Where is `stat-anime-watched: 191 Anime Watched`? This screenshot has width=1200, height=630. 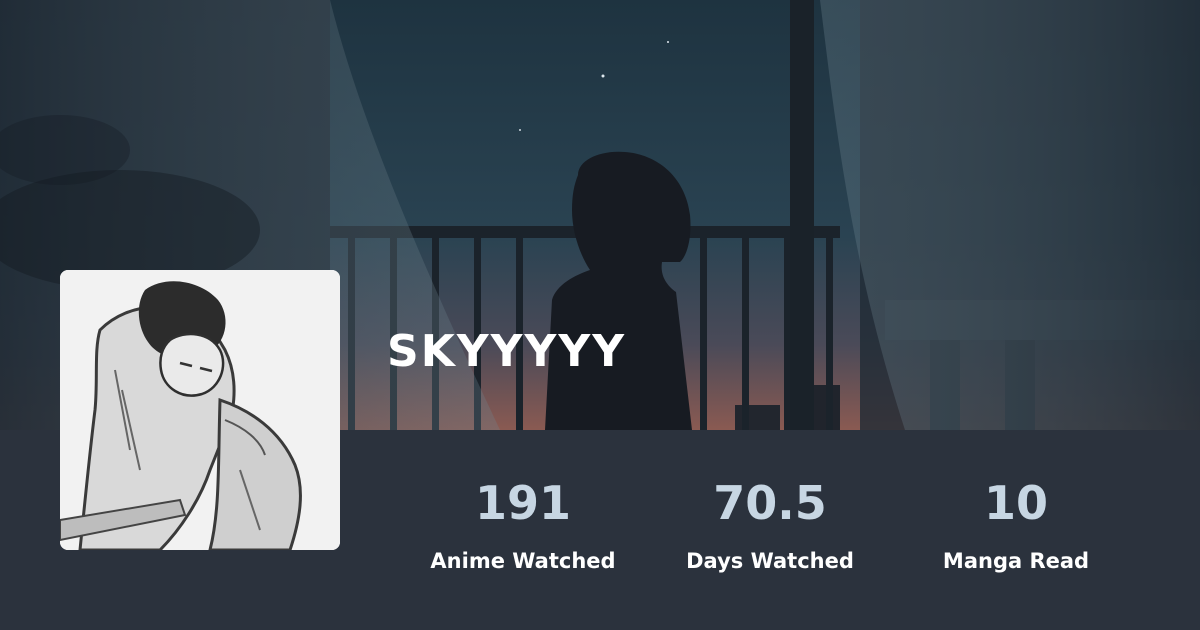
stat-anime-watched: 191 Anime Watched is located at coordinates (523, 522).